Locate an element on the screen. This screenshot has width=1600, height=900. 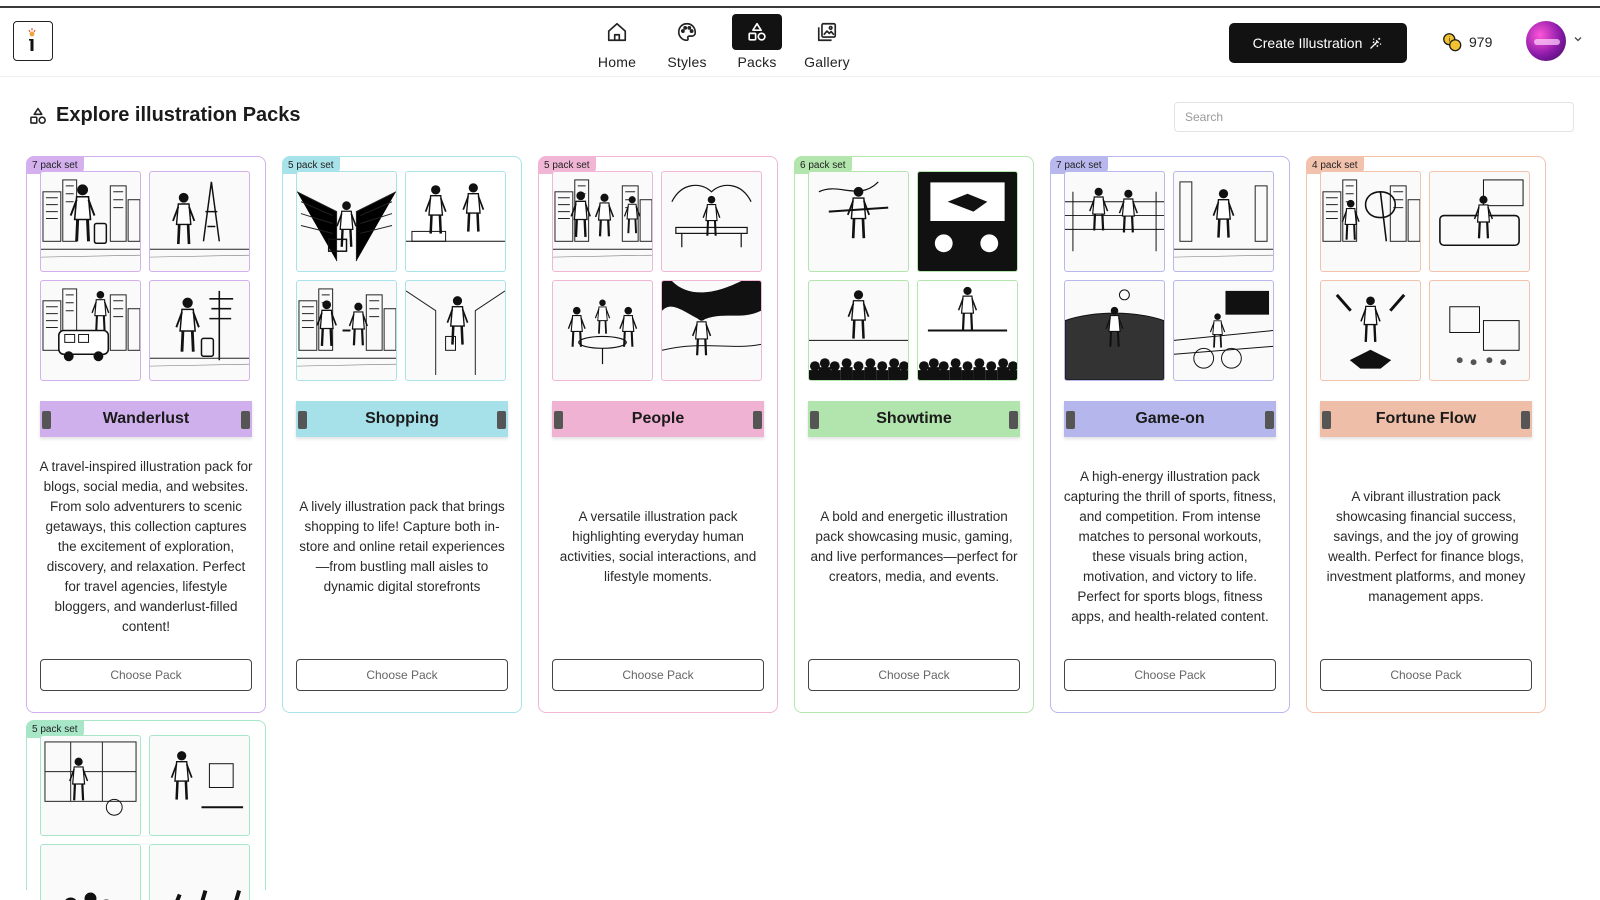
create-illustration-label: Create Illustration is located at coordinates (1307, 43).